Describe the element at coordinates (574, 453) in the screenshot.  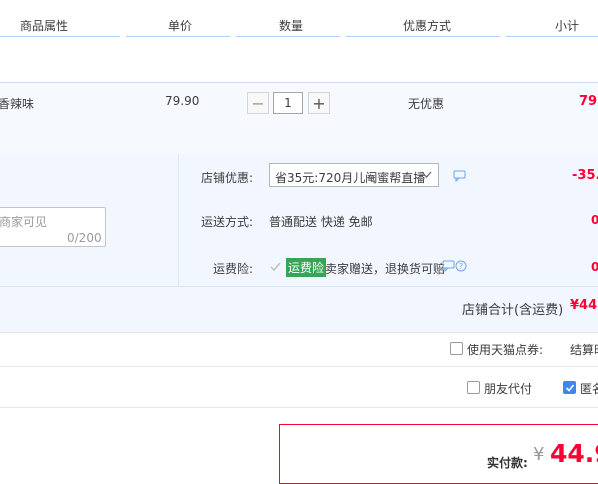
I see `payment-amount: 44.9` at that location.